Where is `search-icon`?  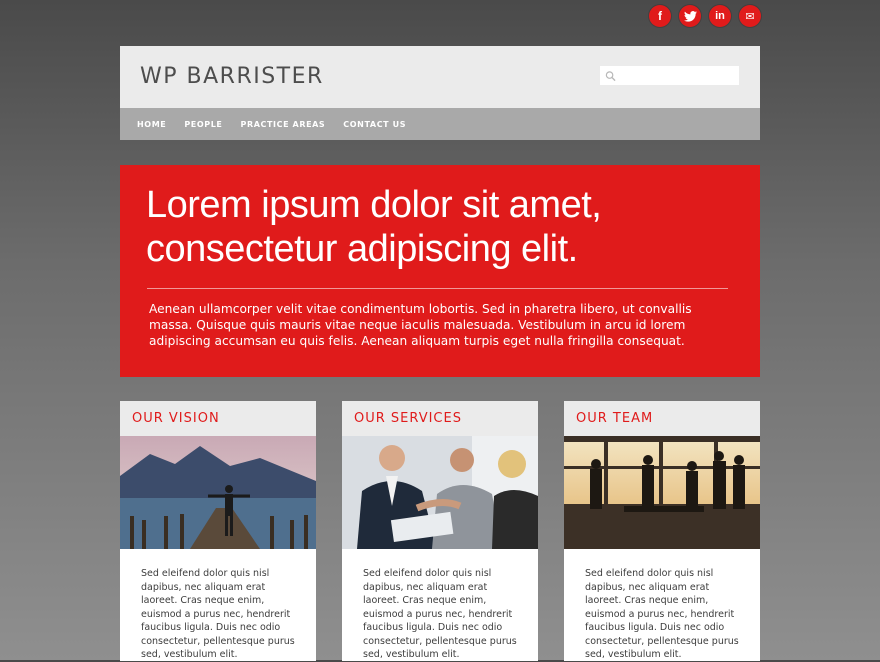 search-icon is located at coordinates (610, 75).